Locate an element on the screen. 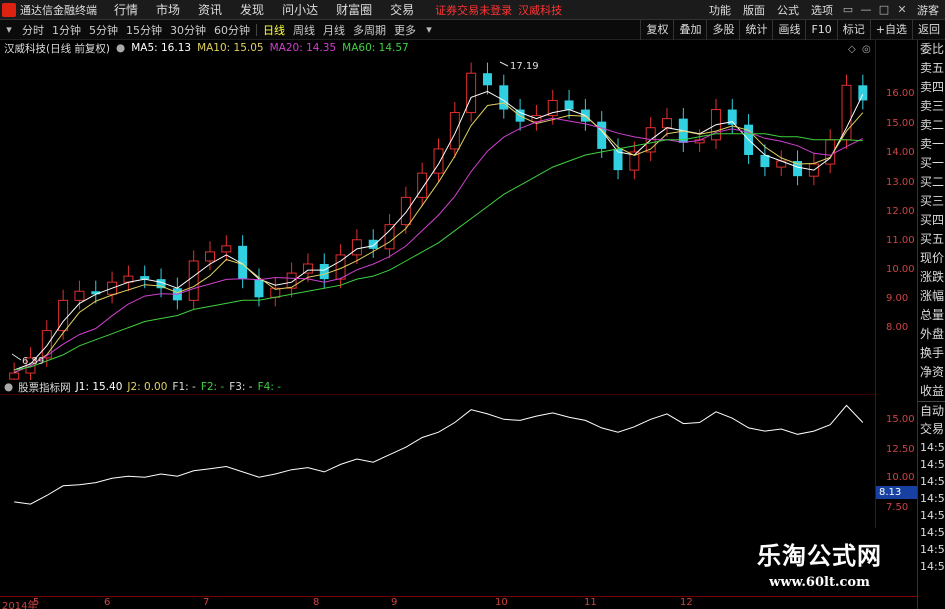  menu-formula: 公式 is located at coordinates (788, 10).